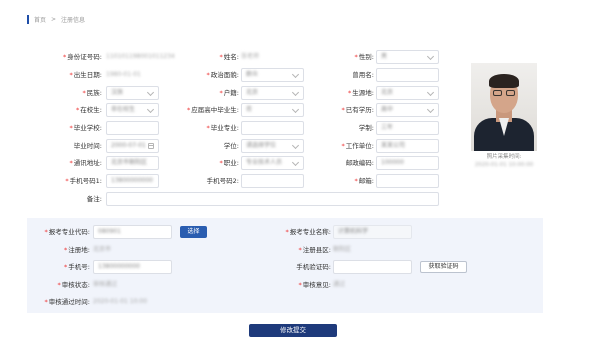  I want to click on photo-caption-label: 照片采集时间:, so click(504, 157).